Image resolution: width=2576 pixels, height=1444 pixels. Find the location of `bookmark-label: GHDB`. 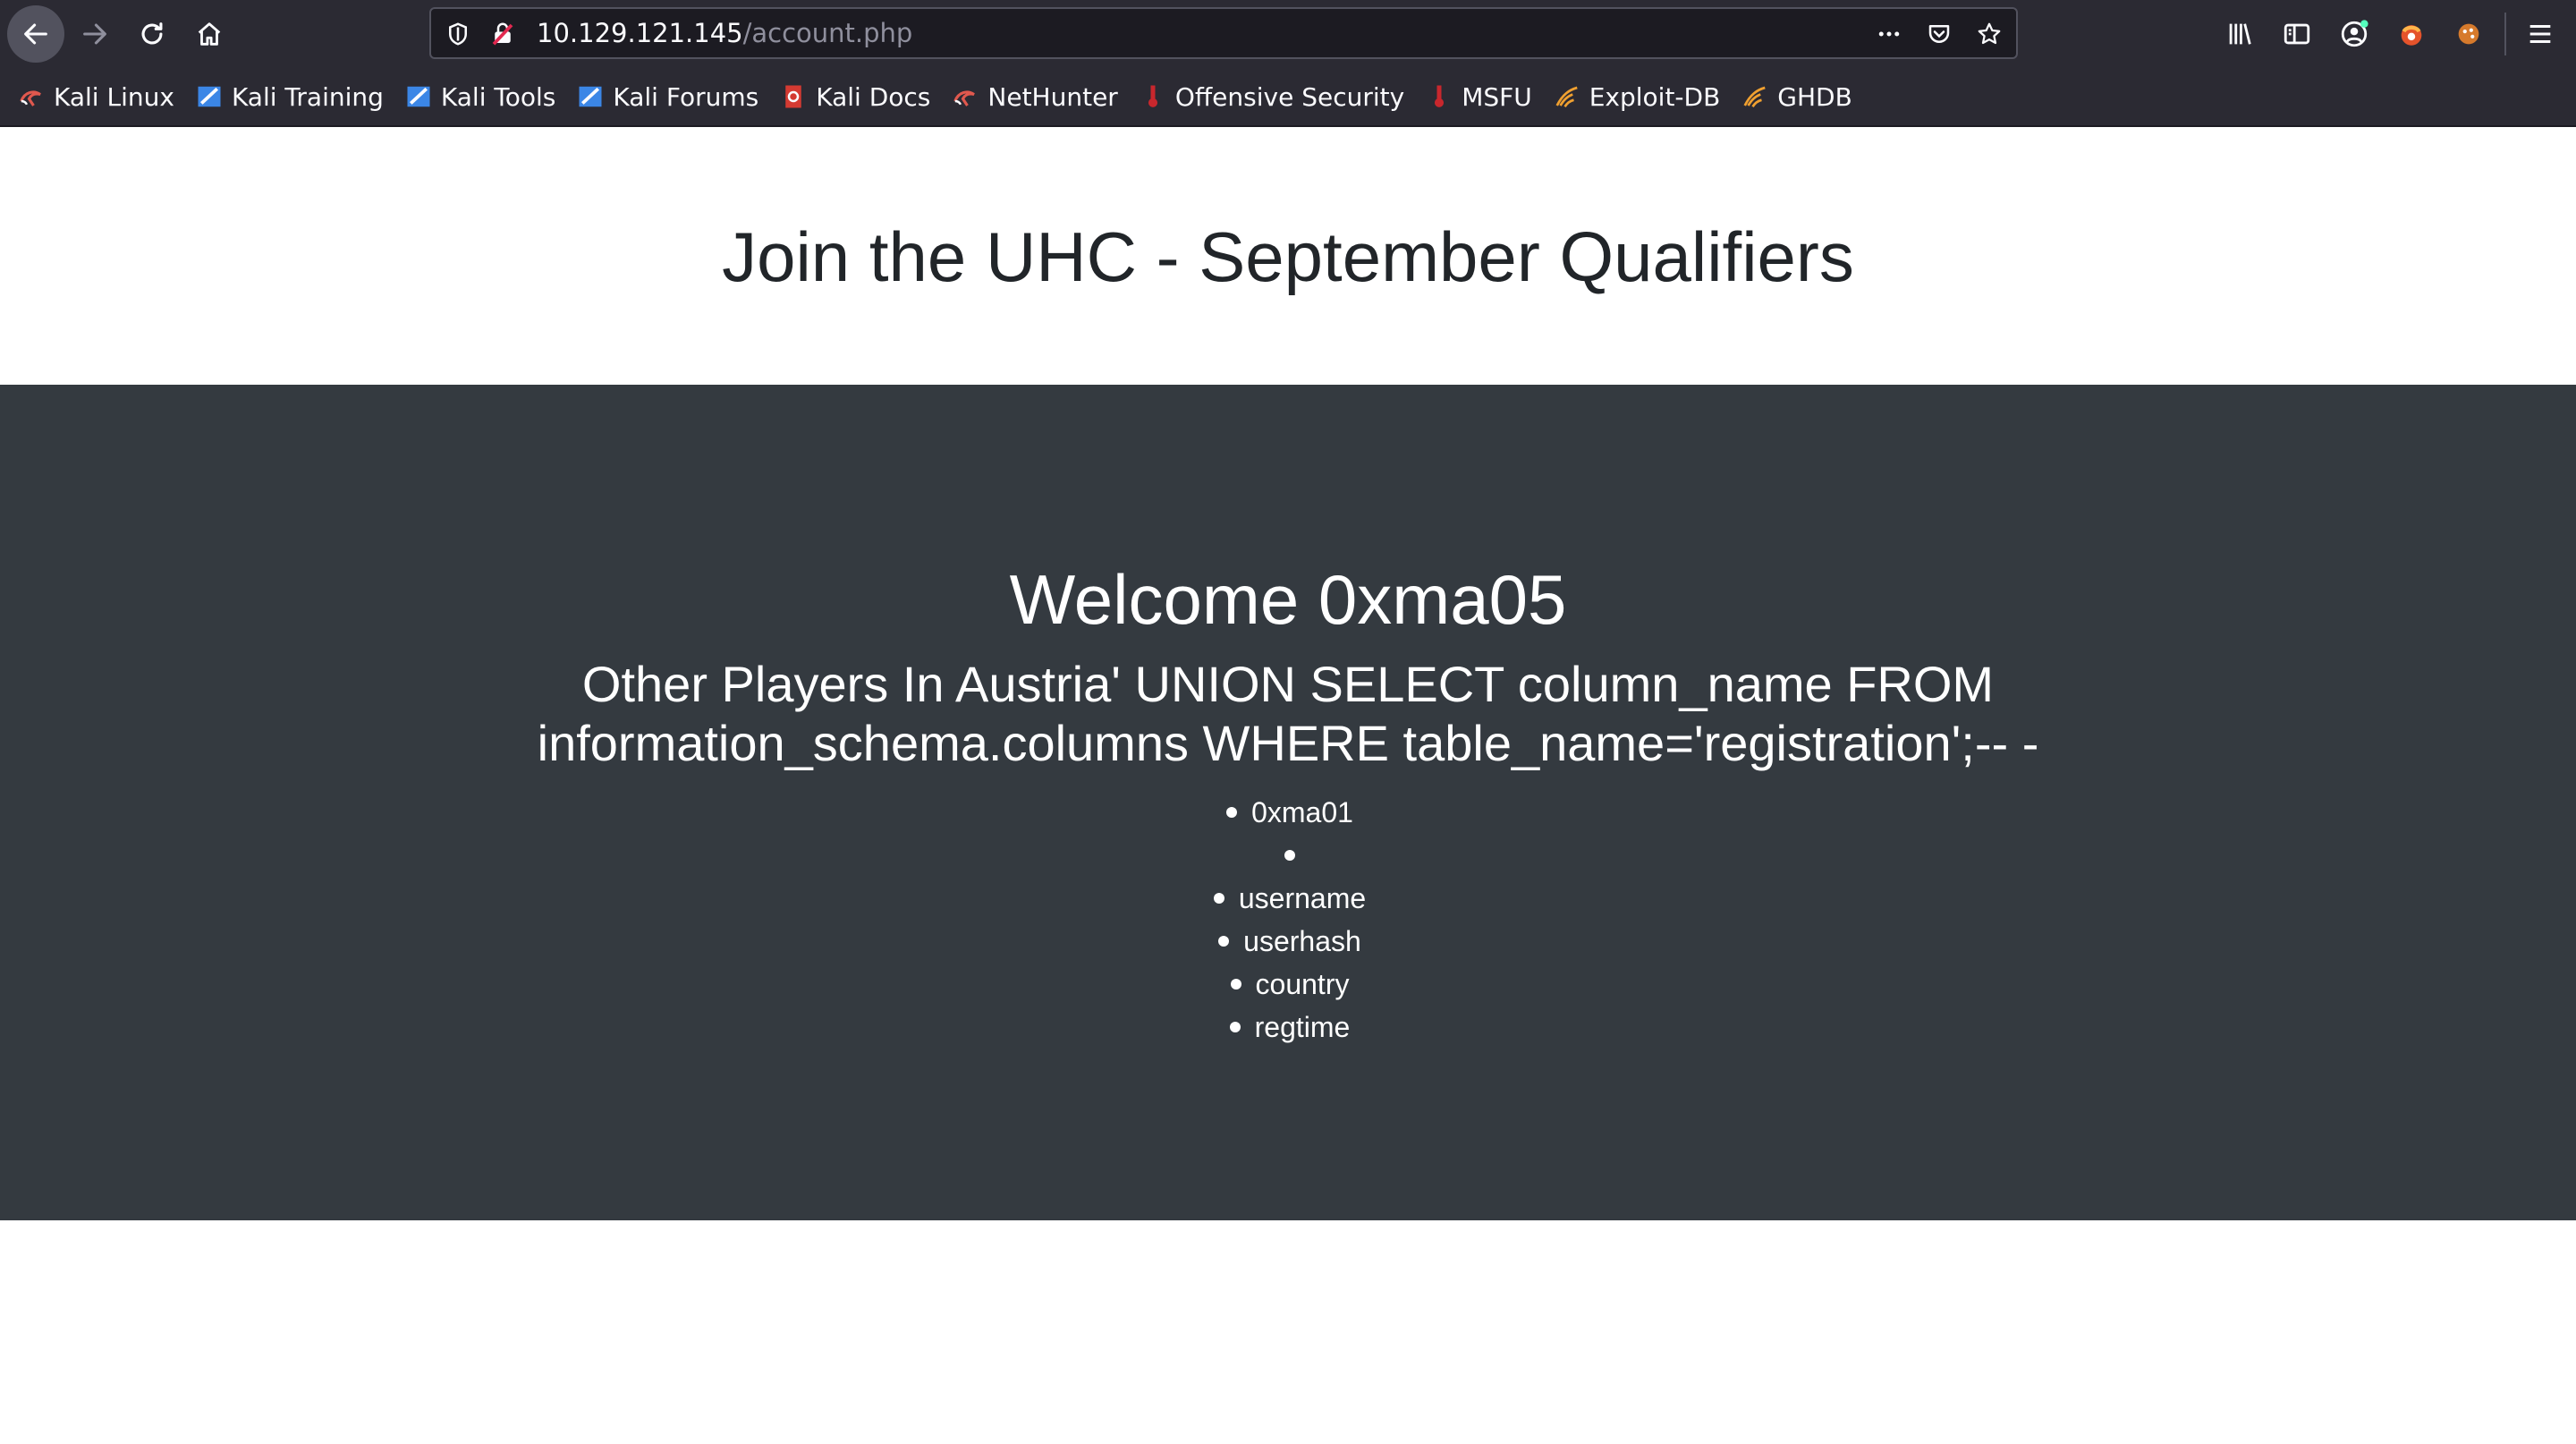

bookmark-label: GHDB is located at coordinates (1814, 96).